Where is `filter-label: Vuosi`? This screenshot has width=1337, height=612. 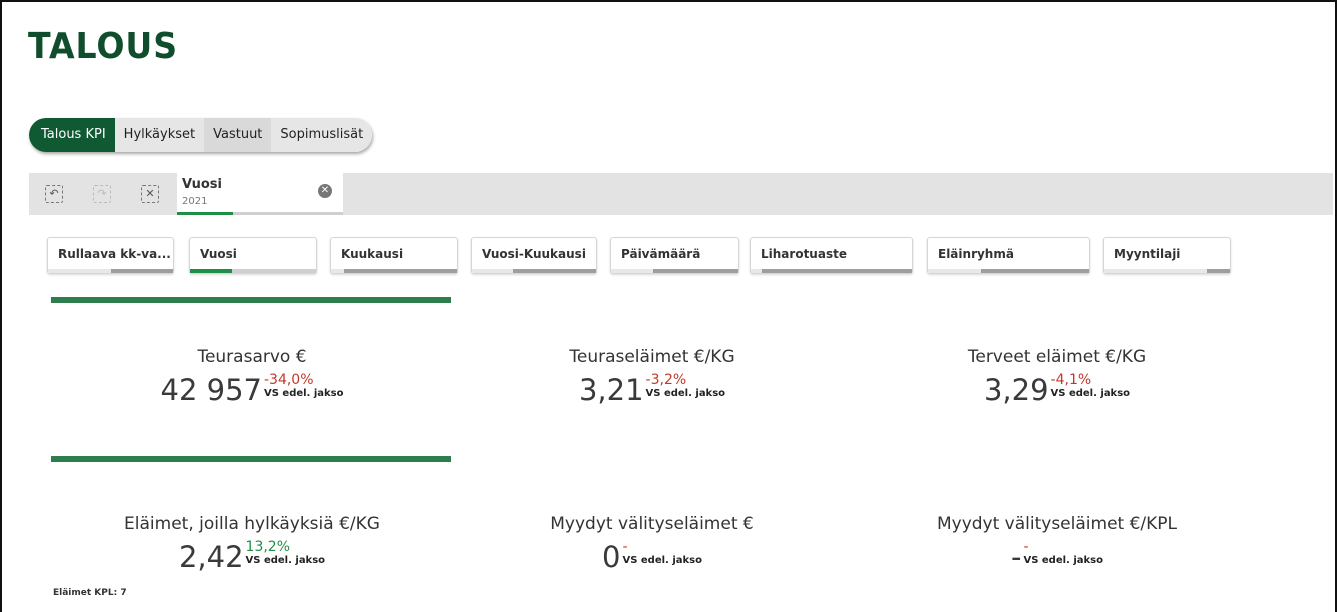
filter-label: Vuosi is located at coordinates (218, 254).